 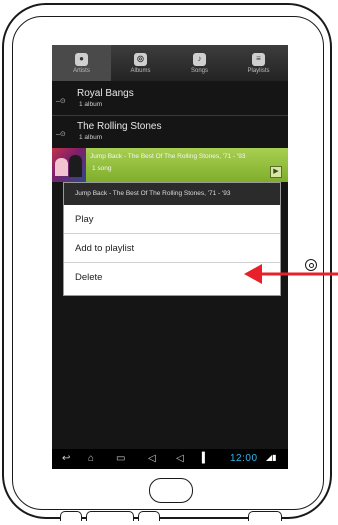 What do you see at coordinates (170, 132) in the screenshot?
I see `artist-row-rolling-stones: –⊙ The Rolling Stones 1 album` at bounding box center [170, 132].